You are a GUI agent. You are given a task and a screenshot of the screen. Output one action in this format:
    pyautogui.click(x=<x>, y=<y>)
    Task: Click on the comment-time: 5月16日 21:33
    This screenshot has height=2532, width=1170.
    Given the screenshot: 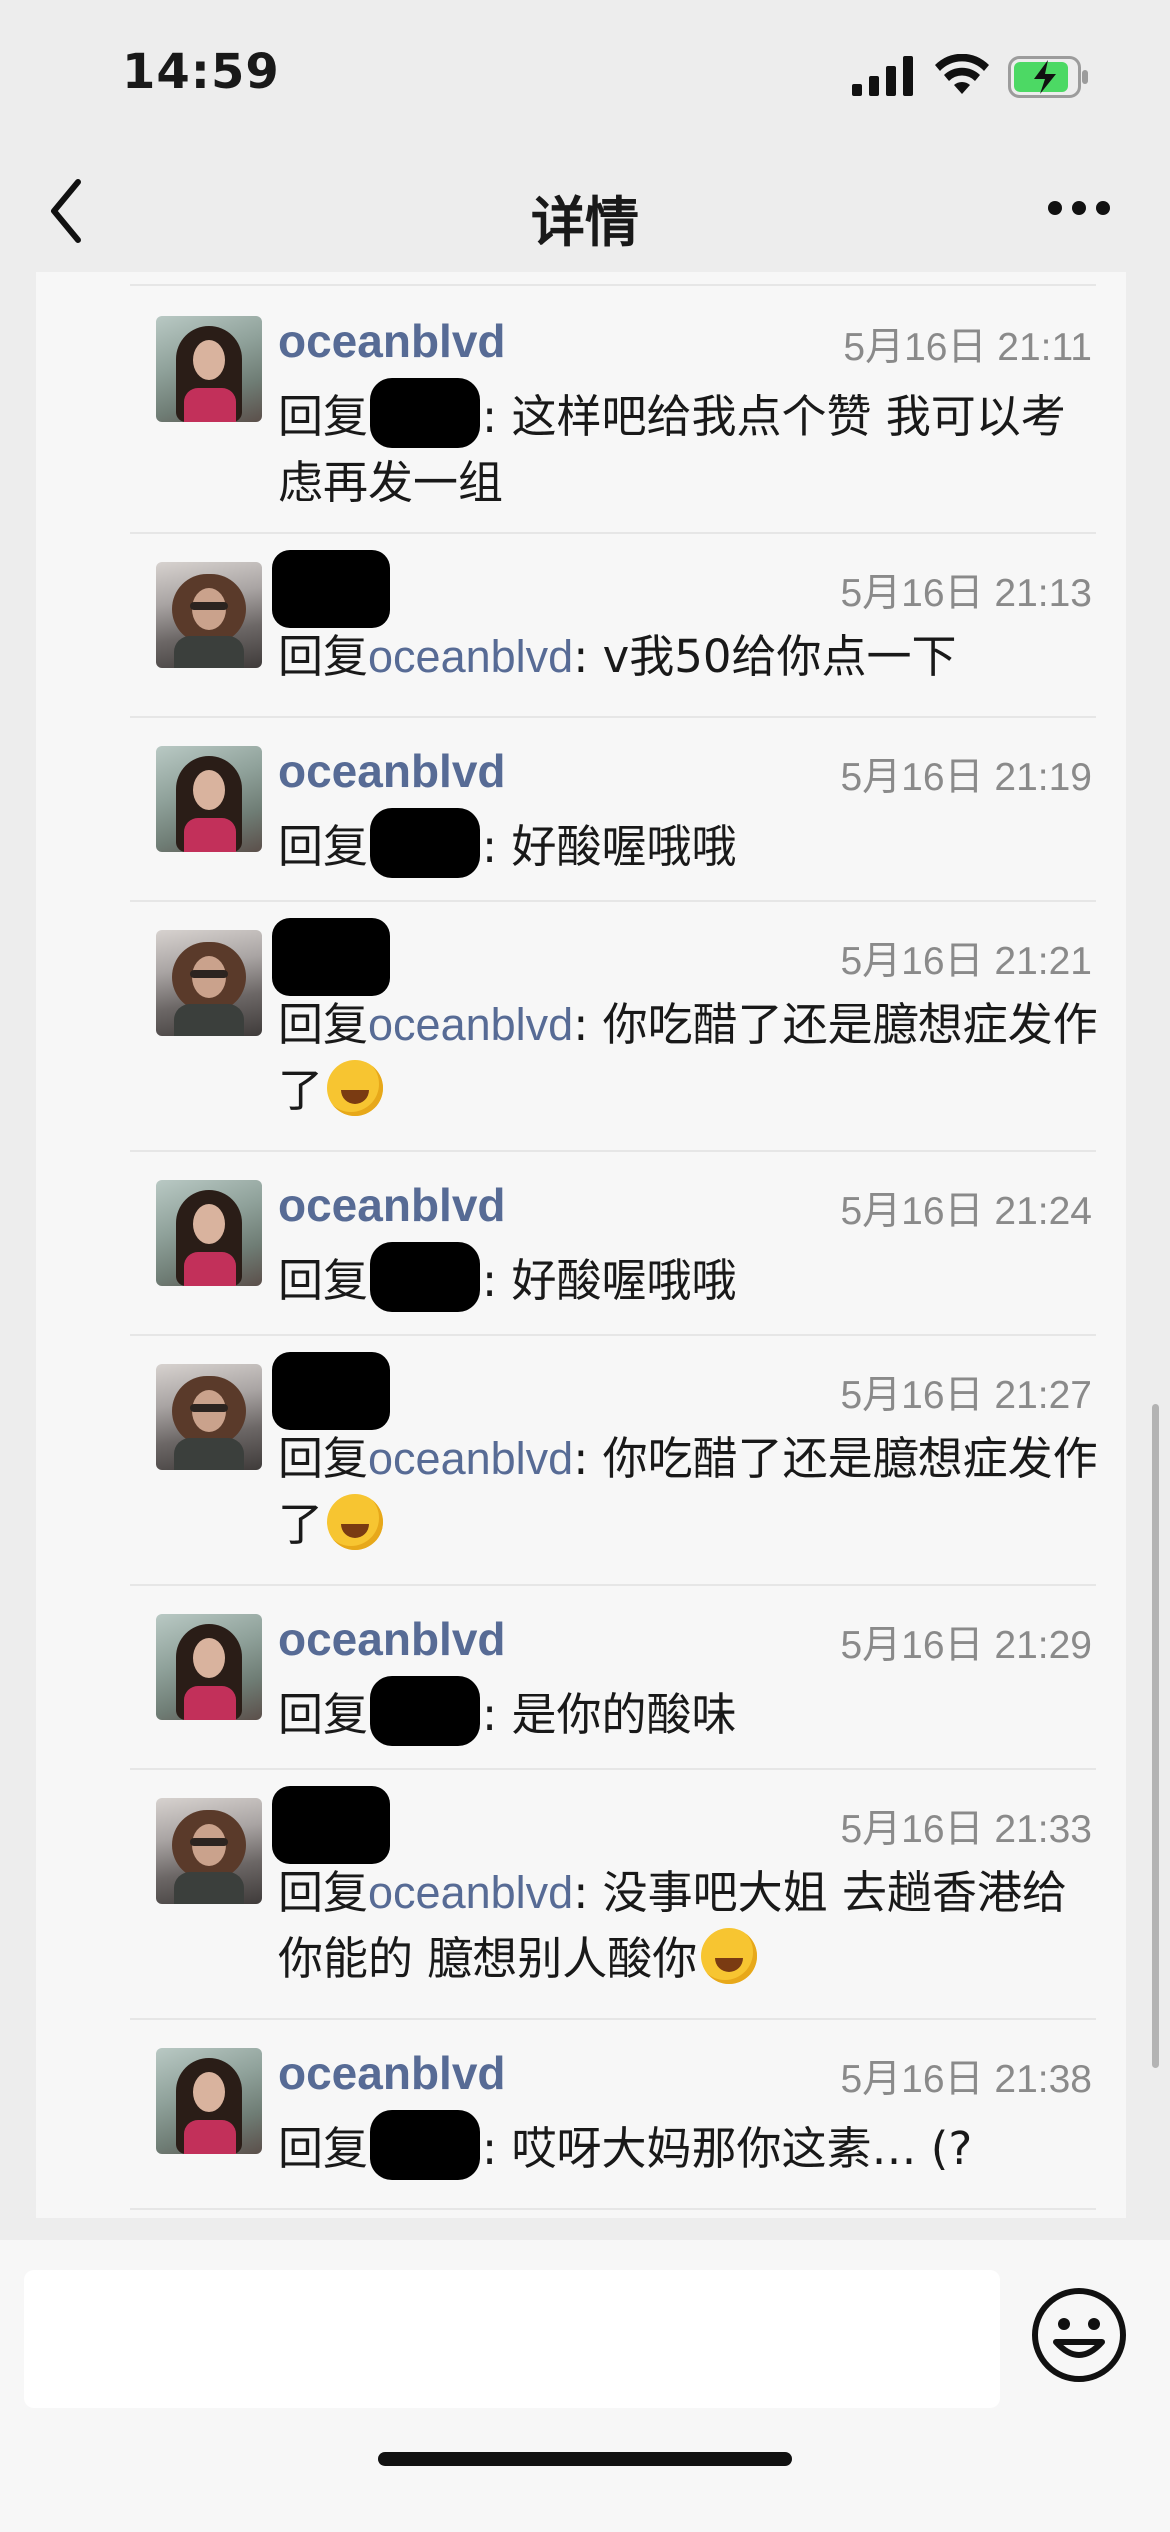 What is the action you would take?
    pyautogui.click(x=966, y=1829)
    